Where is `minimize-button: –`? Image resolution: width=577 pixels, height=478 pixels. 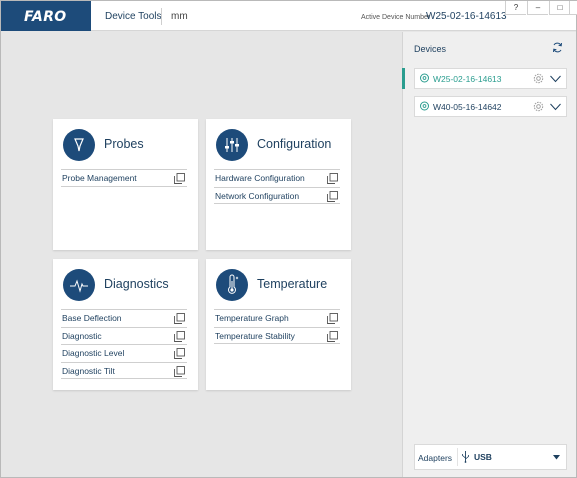 minimize-button: – is located at coordinates (537, 8).